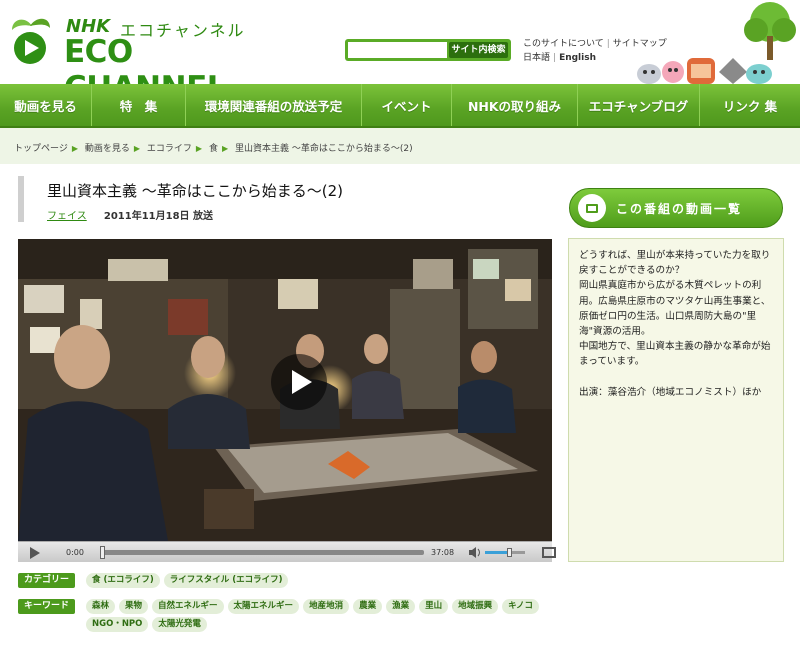 This screenshot has width=800, height=646. I want to click on keyword-chip: キノコ, so click(521, 606).